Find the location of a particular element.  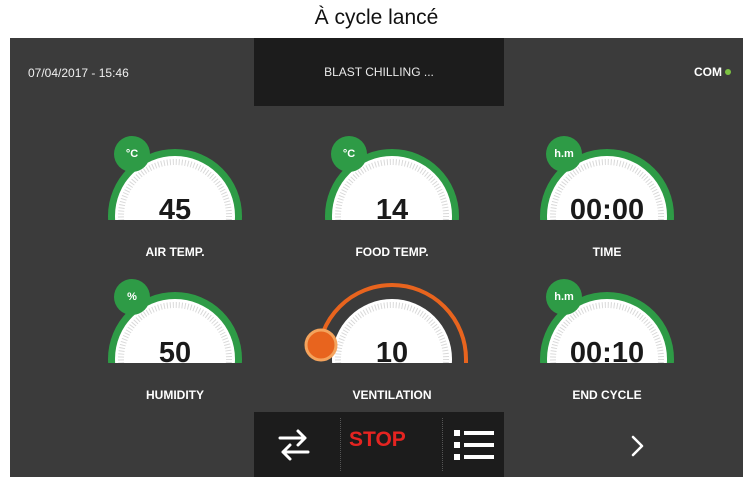

stop-button: STOP is located at coordinates (377, 440).